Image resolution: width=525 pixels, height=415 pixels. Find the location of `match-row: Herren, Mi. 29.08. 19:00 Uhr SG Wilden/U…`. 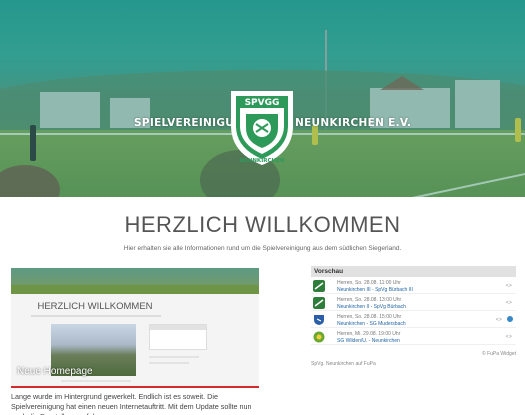

match-row: Herren, Mi. 29.08. 19:00 Uhr SG Wilden/U… is located at coordinates (413, 336).